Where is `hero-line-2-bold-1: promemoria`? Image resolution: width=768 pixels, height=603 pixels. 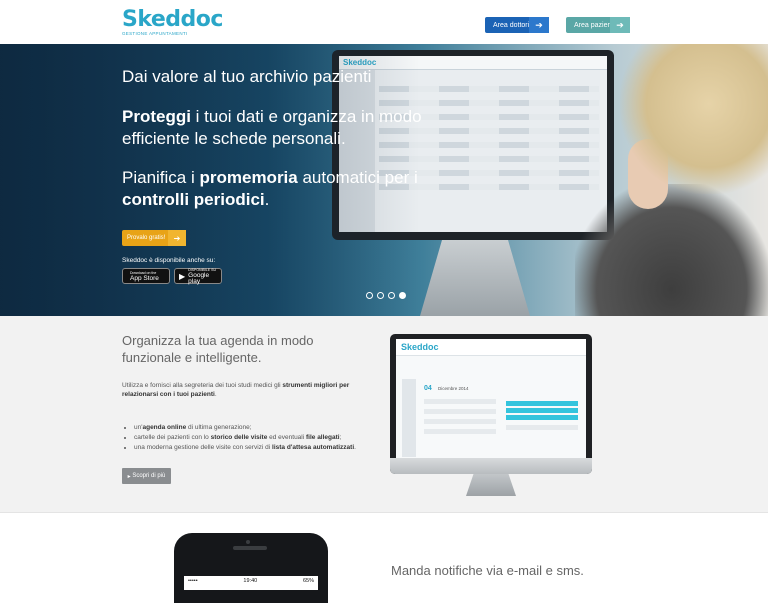
hero-line-2-bold-1: promemoria is located at coordinates (248, 177).